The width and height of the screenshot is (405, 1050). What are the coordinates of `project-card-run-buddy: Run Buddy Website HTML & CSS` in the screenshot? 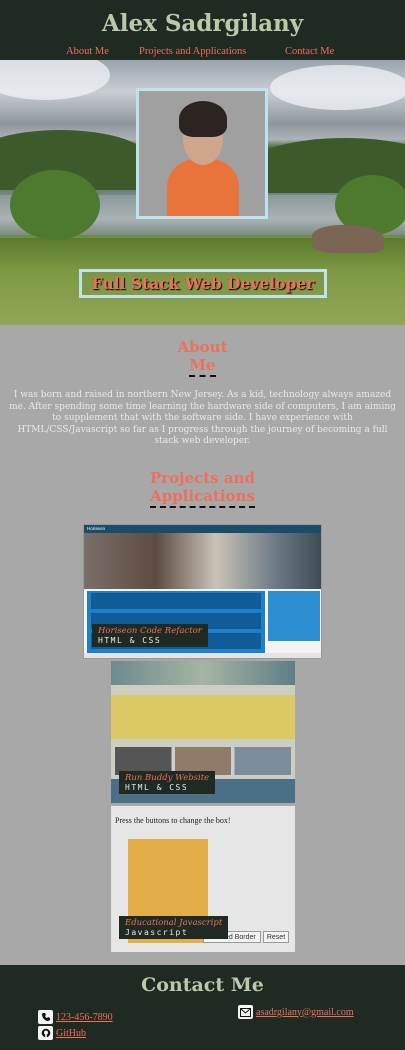 It's located at (203, 732).